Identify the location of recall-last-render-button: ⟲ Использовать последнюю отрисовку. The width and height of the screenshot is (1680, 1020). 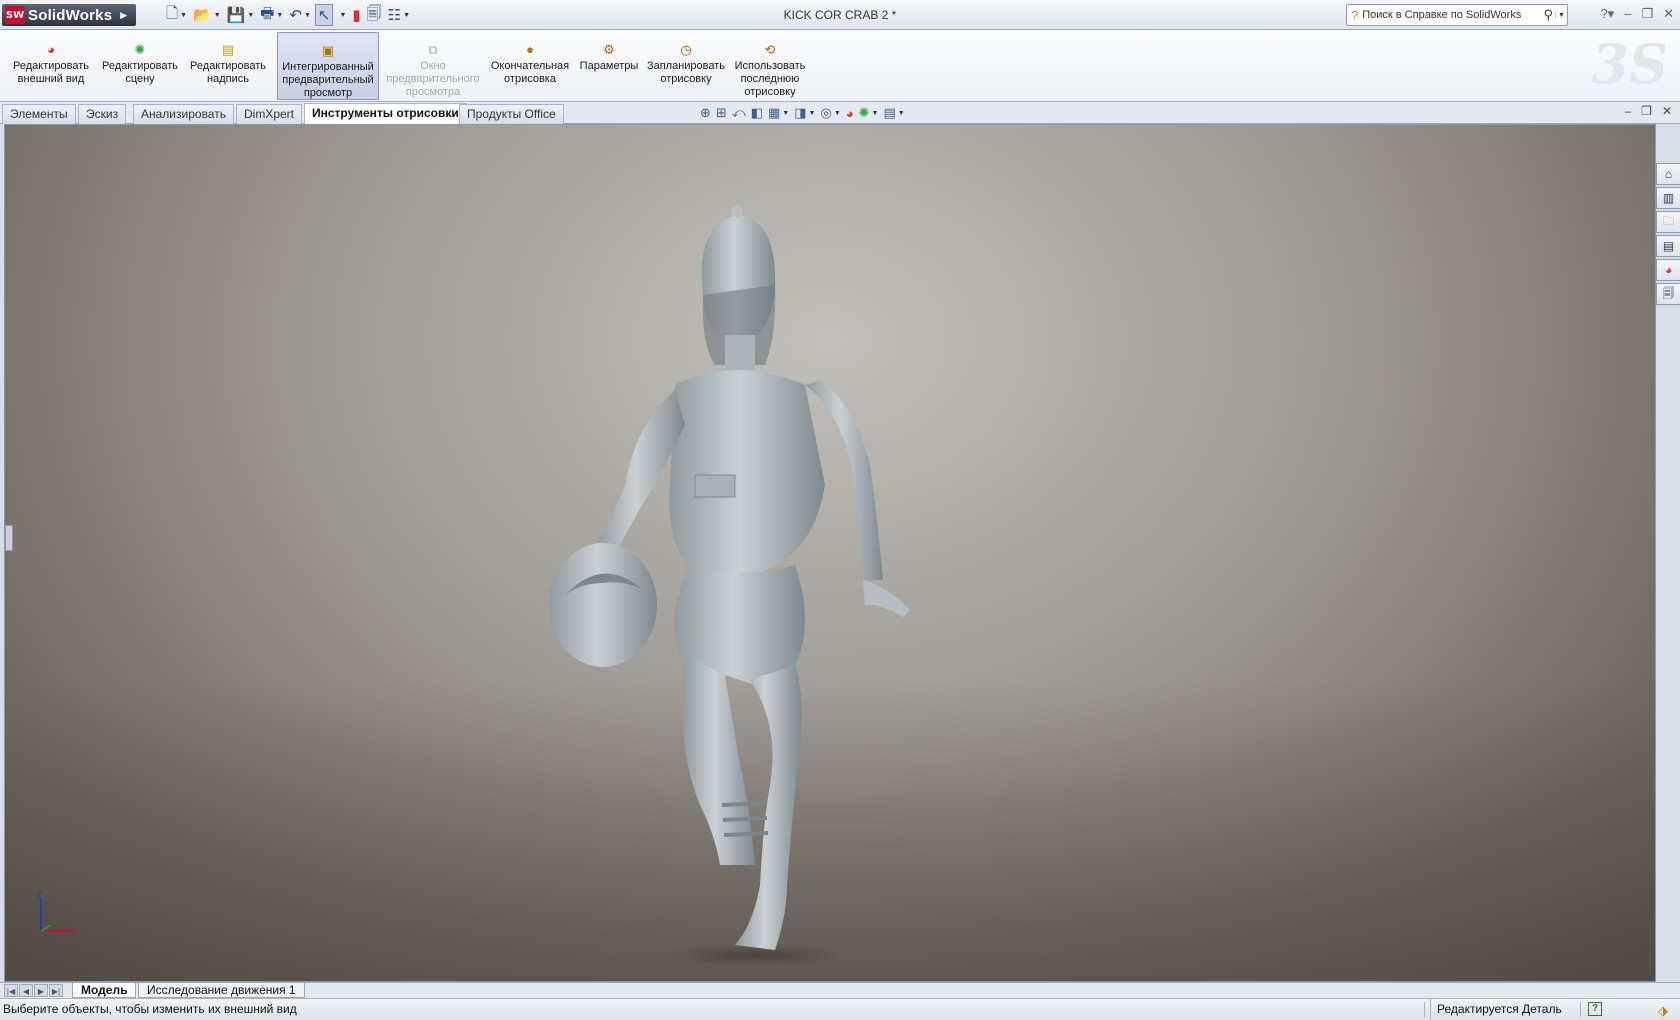
(770, 66).